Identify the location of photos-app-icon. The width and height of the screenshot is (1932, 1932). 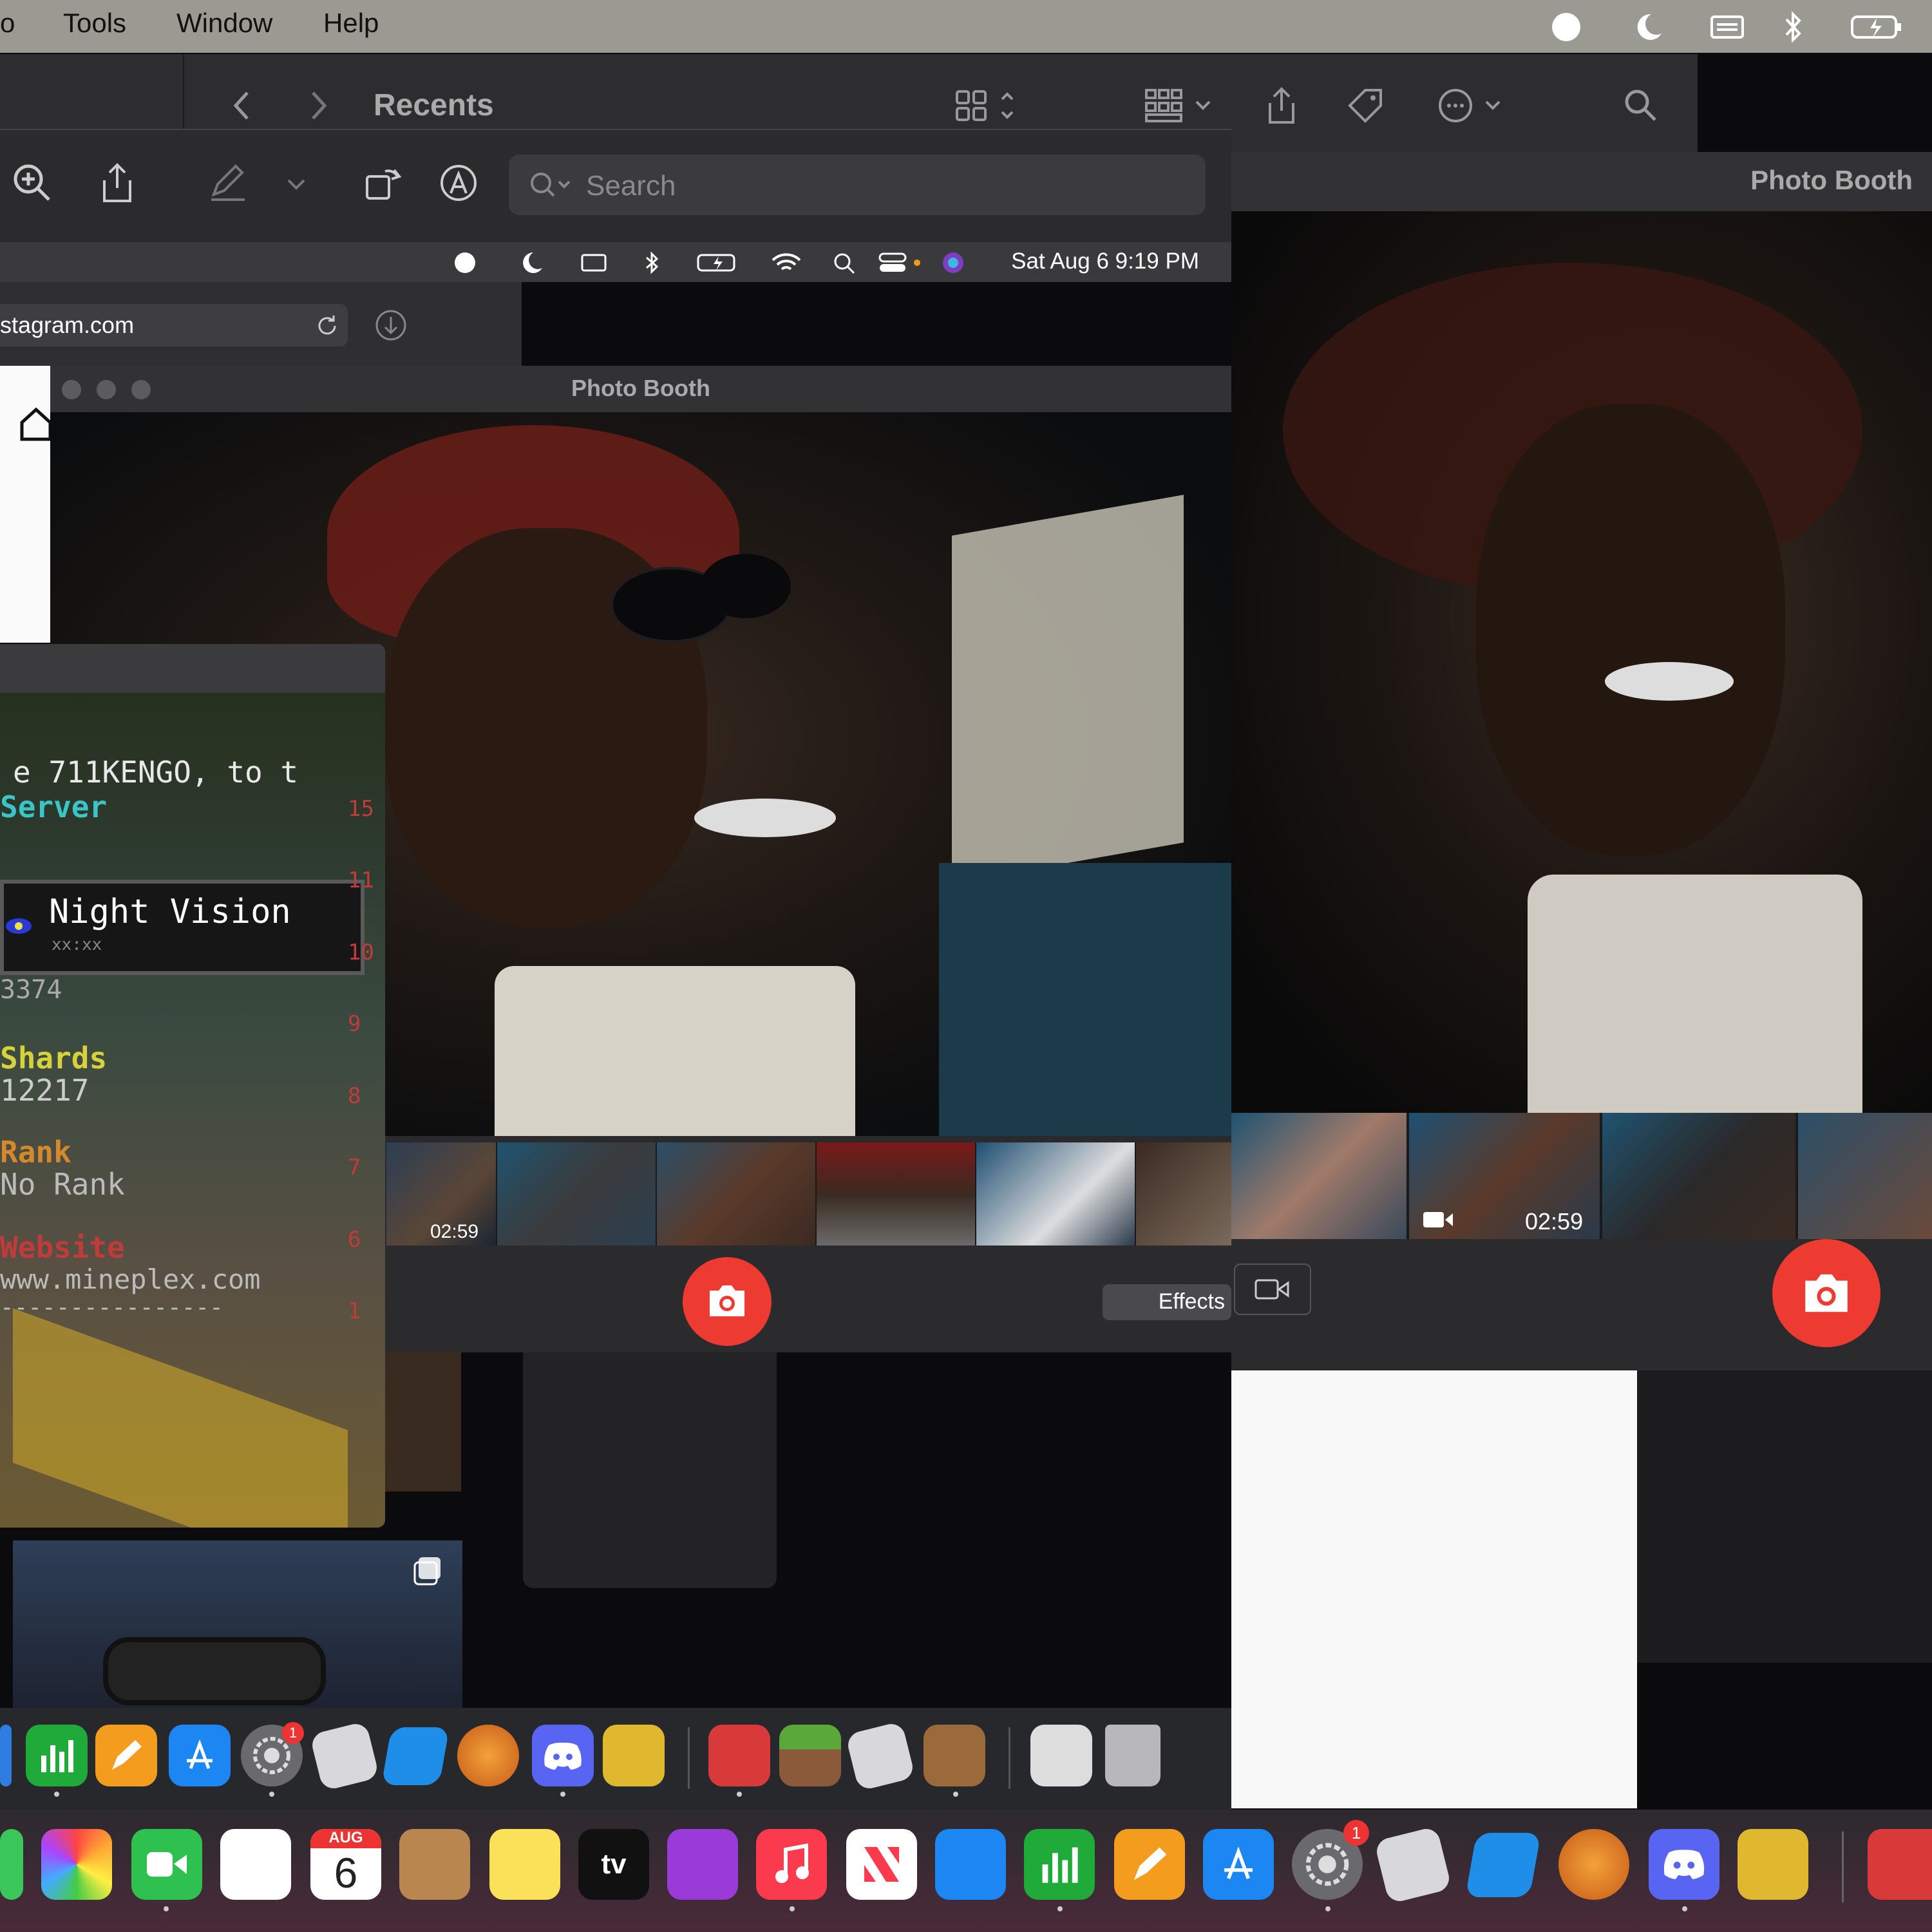
(76, 1865).